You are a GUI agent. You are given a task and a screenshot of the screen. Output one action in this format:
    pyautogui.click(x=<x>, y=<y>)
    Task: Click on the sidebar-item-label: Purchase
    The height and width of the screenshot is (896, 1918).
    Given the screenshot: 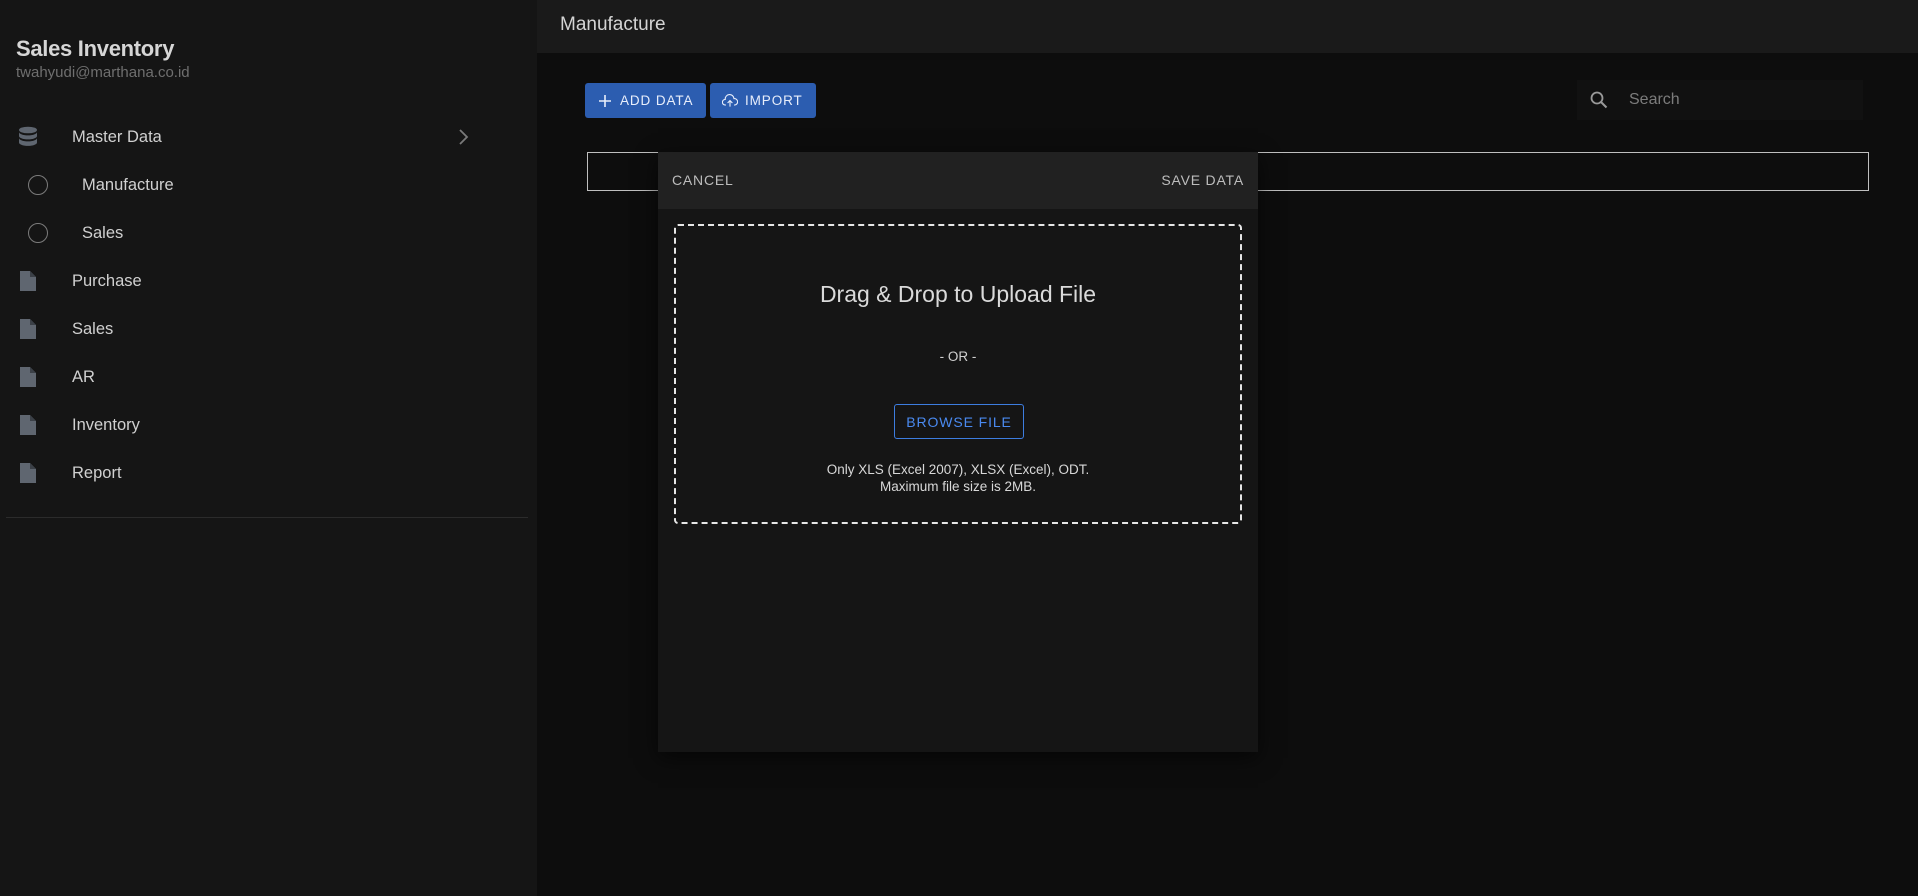 What is the action you would take?
    pyautogui.click(x=107, y=280)
    